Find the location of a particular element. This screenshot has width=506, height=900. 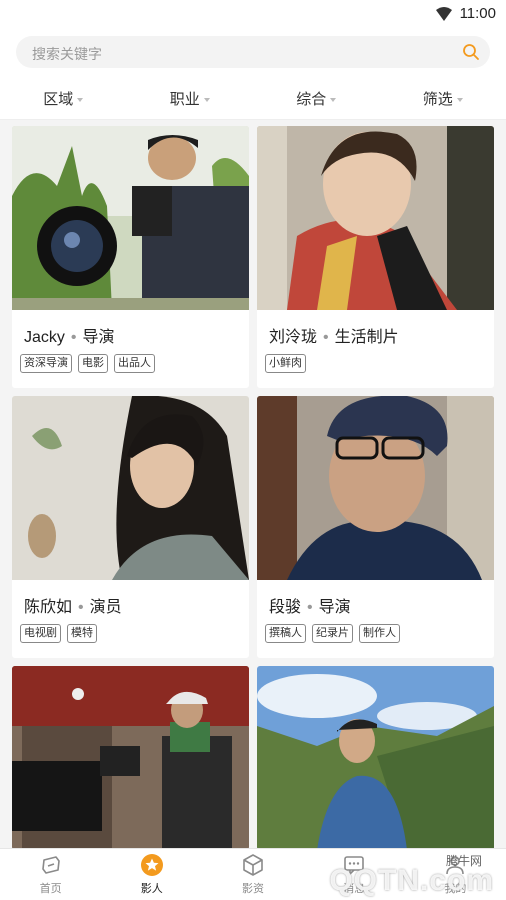

tab-label: 影人 is located at coordinates (151, 889).